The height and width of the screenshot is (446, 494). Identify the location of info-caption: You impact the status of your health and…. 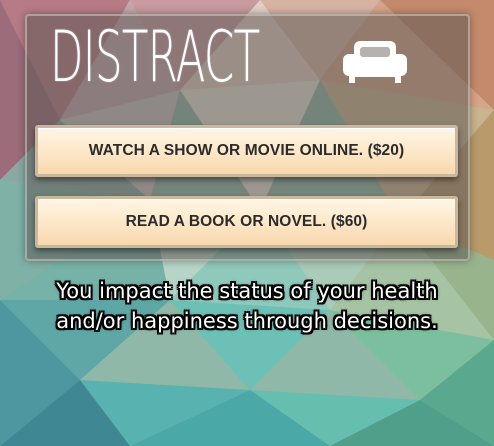
(247, 306).